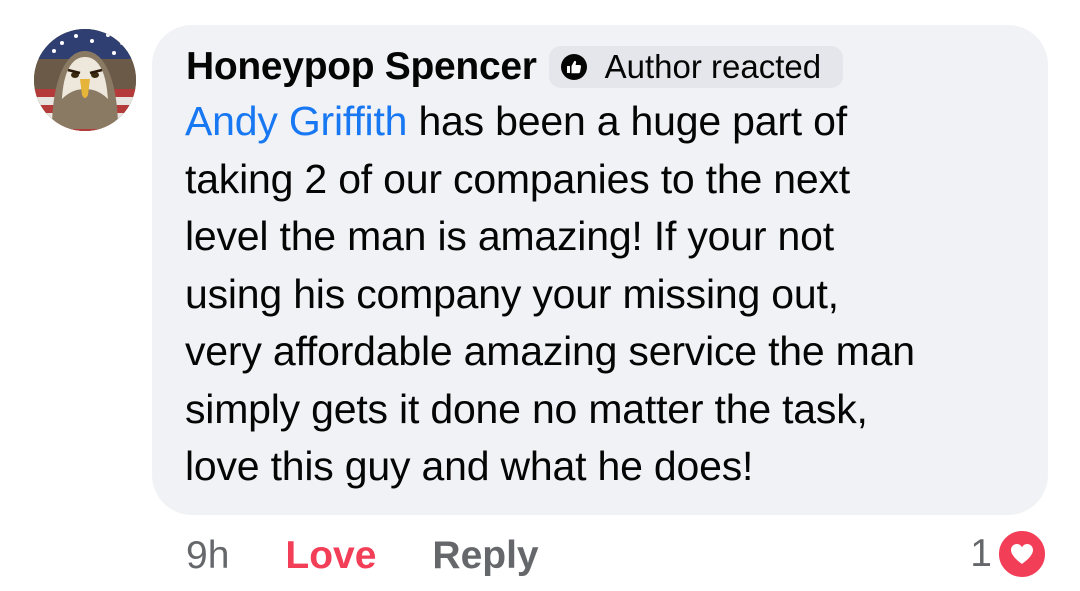 This screenshot has height=591, width=1080. What do you see at coordinates (981, 553) in the screenshot?
I see `reaction-count: 1` at bounding box center [981, 553].